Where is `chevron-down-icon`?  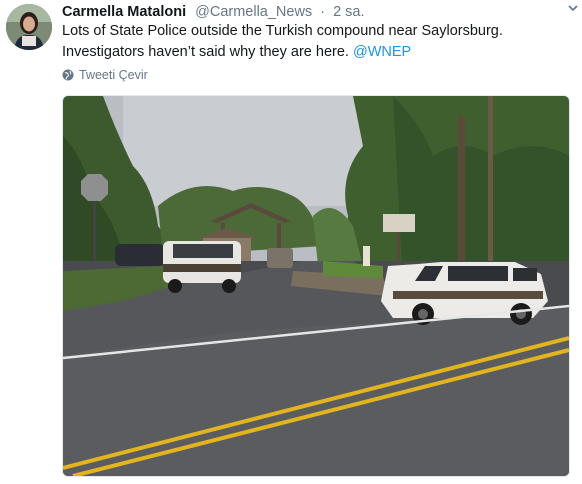 chevron-down-icon is located at coordinates (573, 9).